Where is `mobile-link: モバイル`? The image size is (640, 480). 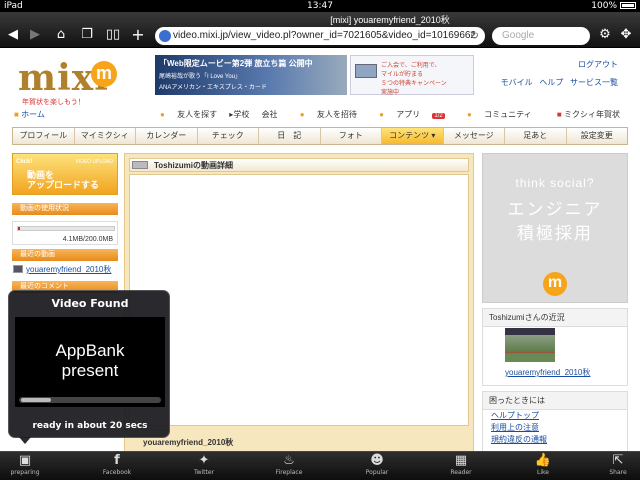
mobile-link: モバイル is located at coordinates (517, 82).